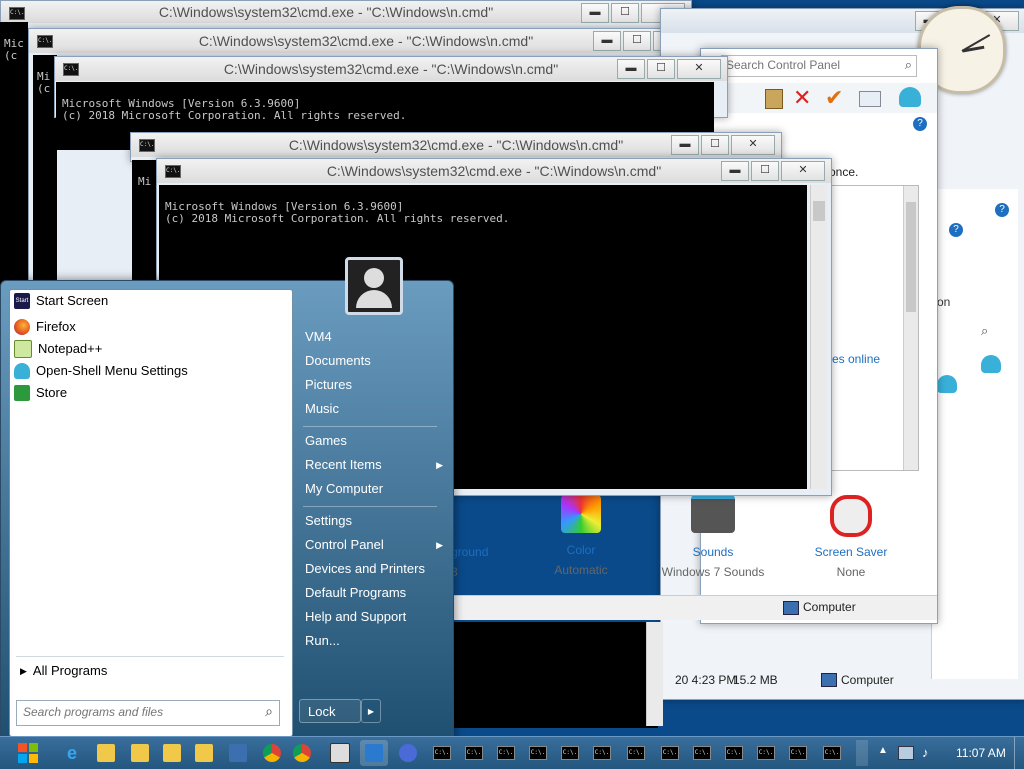 This screenshot has width=1024, height=769. What do you see at coordinates (14, 156) in the screenshot?
I see `cmd-console-back-1: Mic (c` at bounding box center [14, 156].